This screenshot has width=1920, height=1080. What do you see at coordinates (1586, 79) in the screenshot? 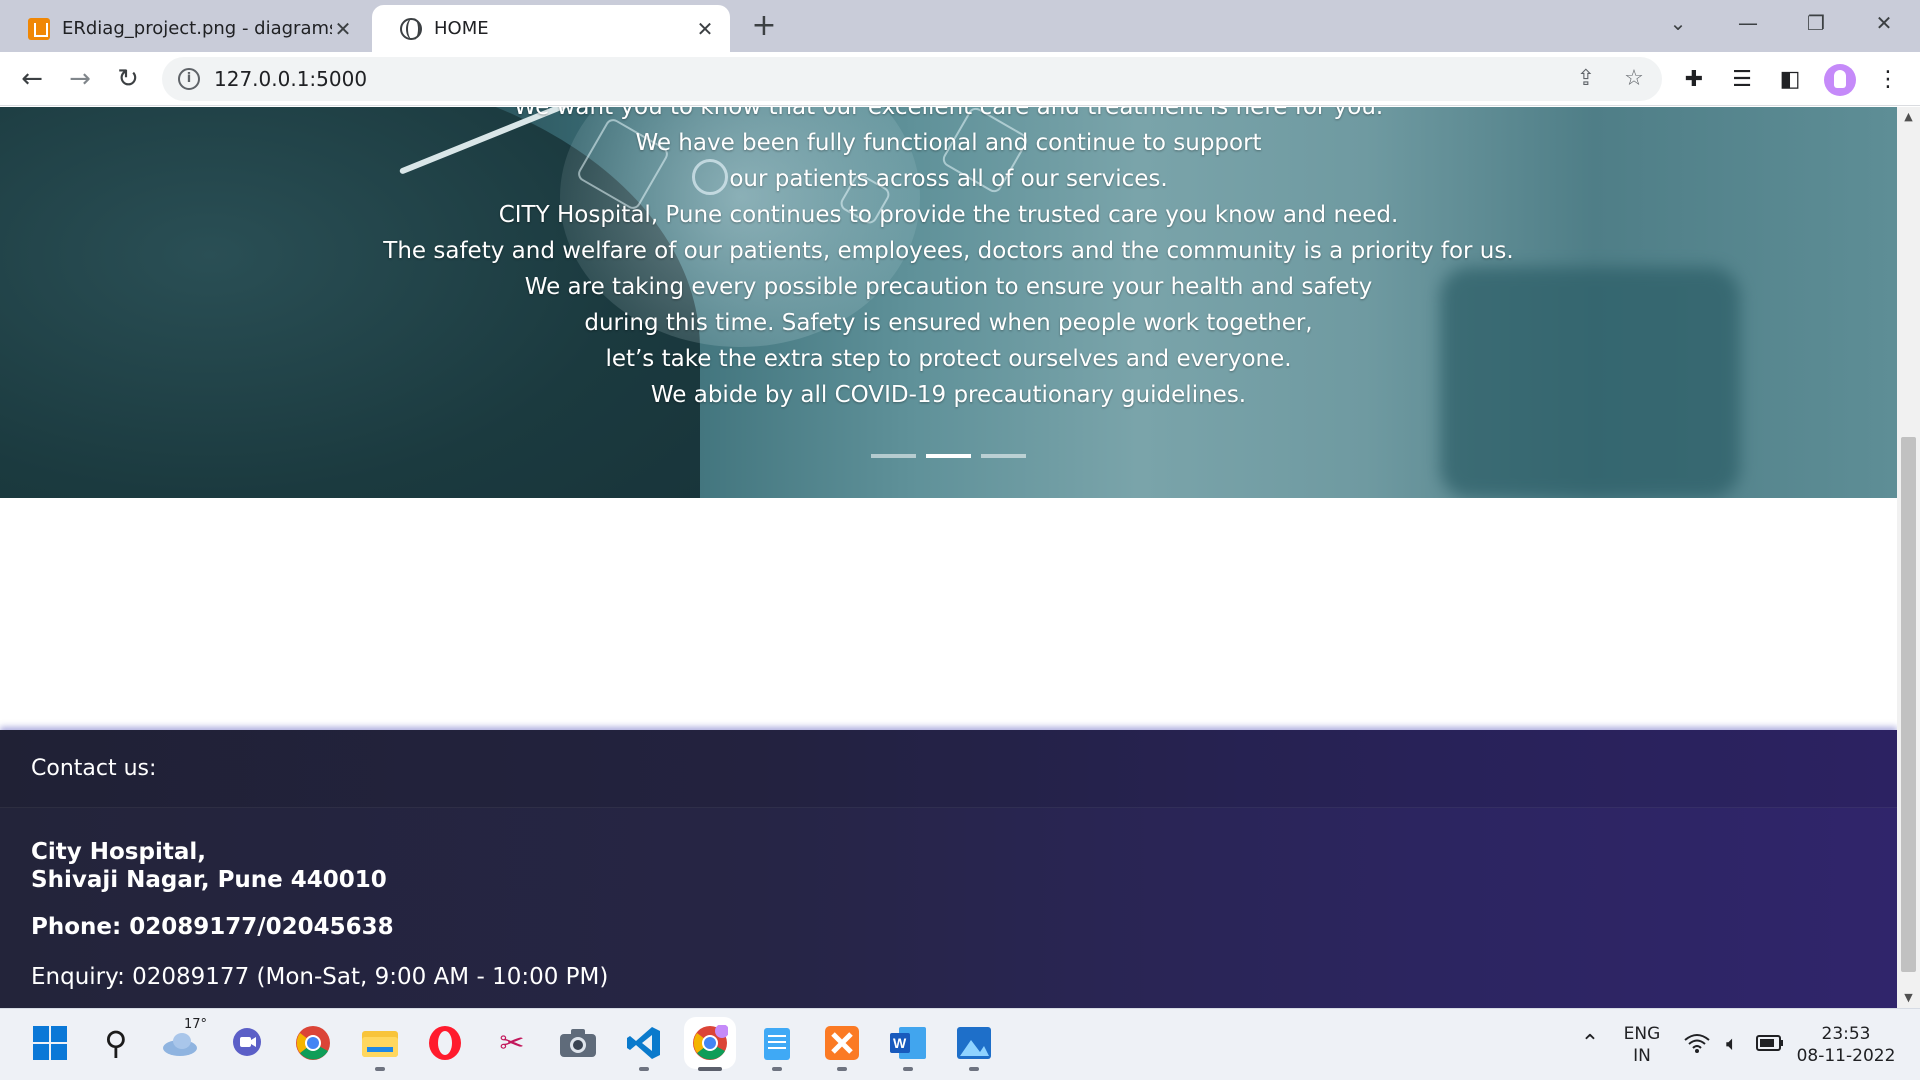
I see `share-icon: ⇪` at bounding box center [1586, 79].